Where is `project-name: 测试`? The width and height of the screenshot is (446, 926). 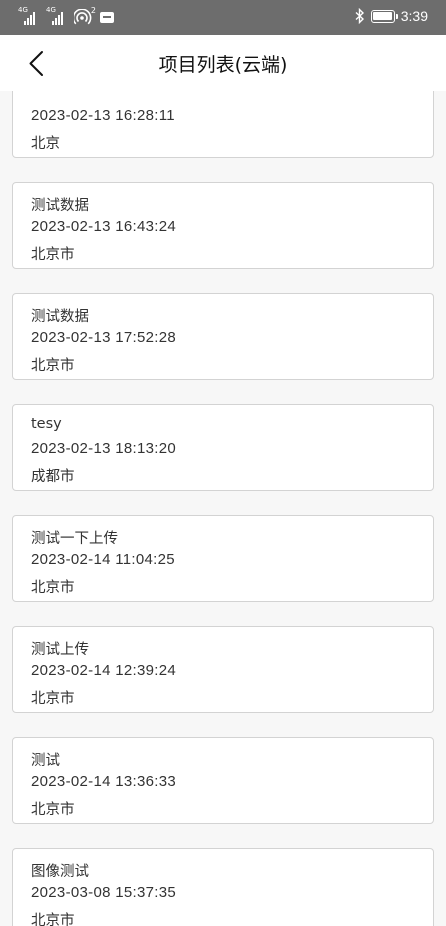
project-name: 测试 is located at coordinates (45, 761).